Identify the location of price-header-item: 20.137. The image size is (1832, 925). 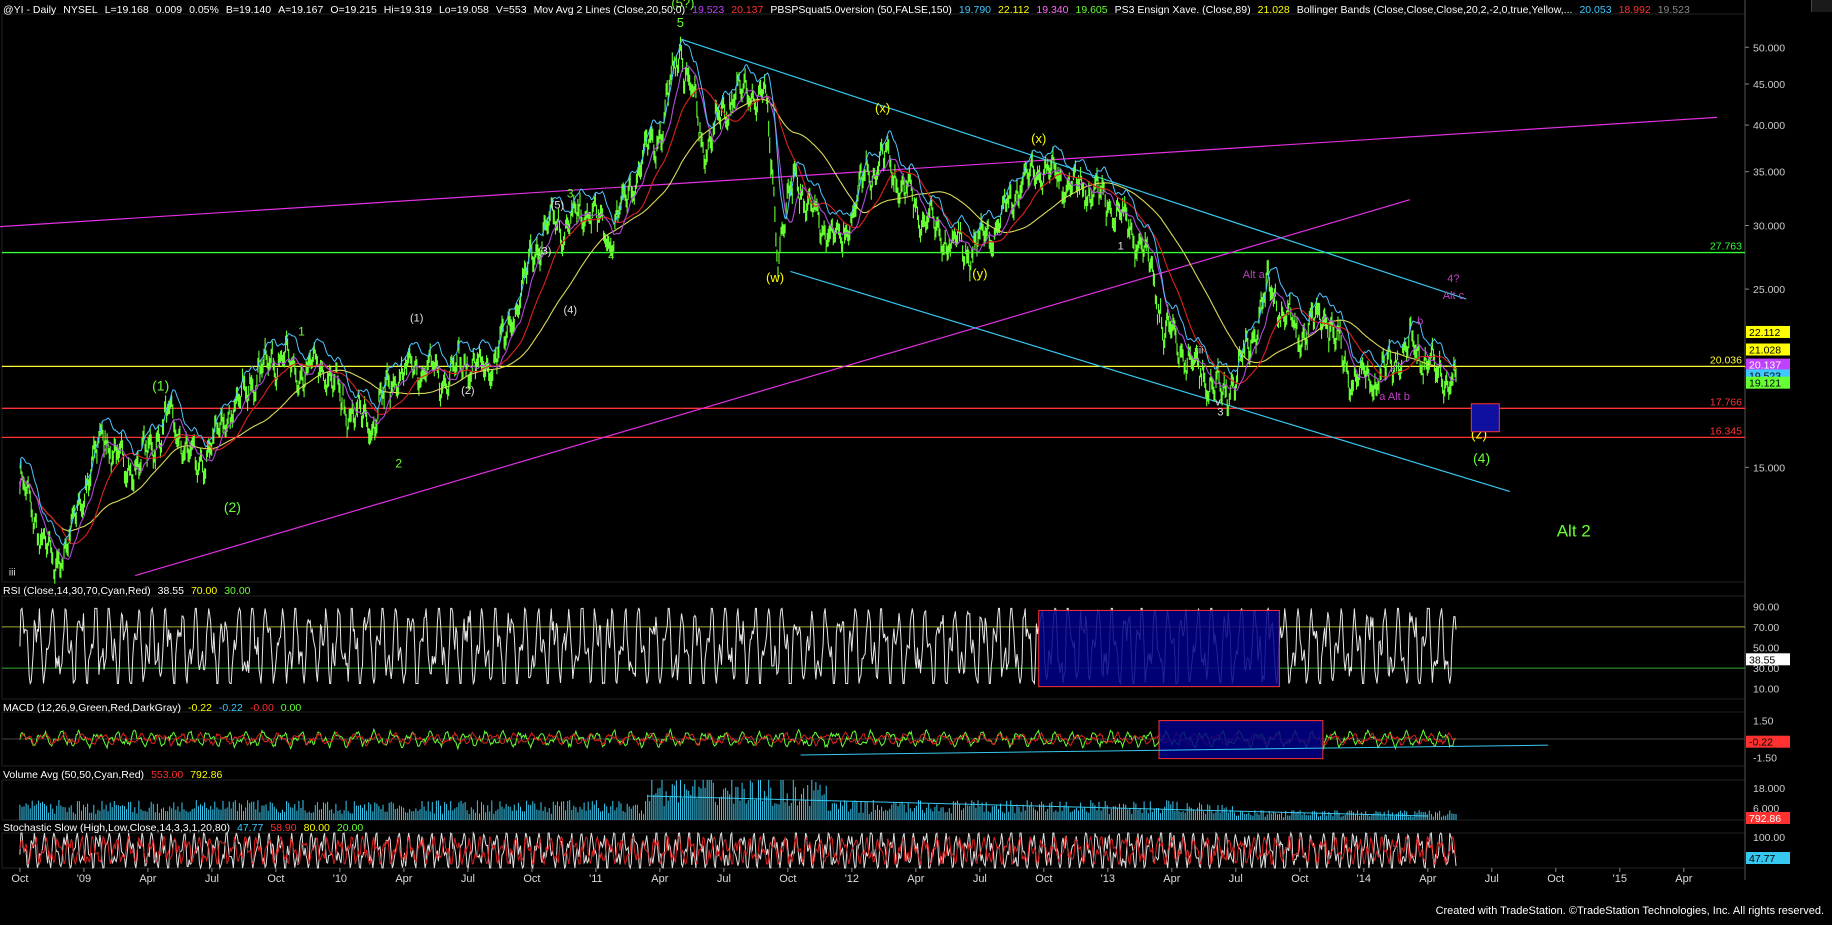
(747, 10).